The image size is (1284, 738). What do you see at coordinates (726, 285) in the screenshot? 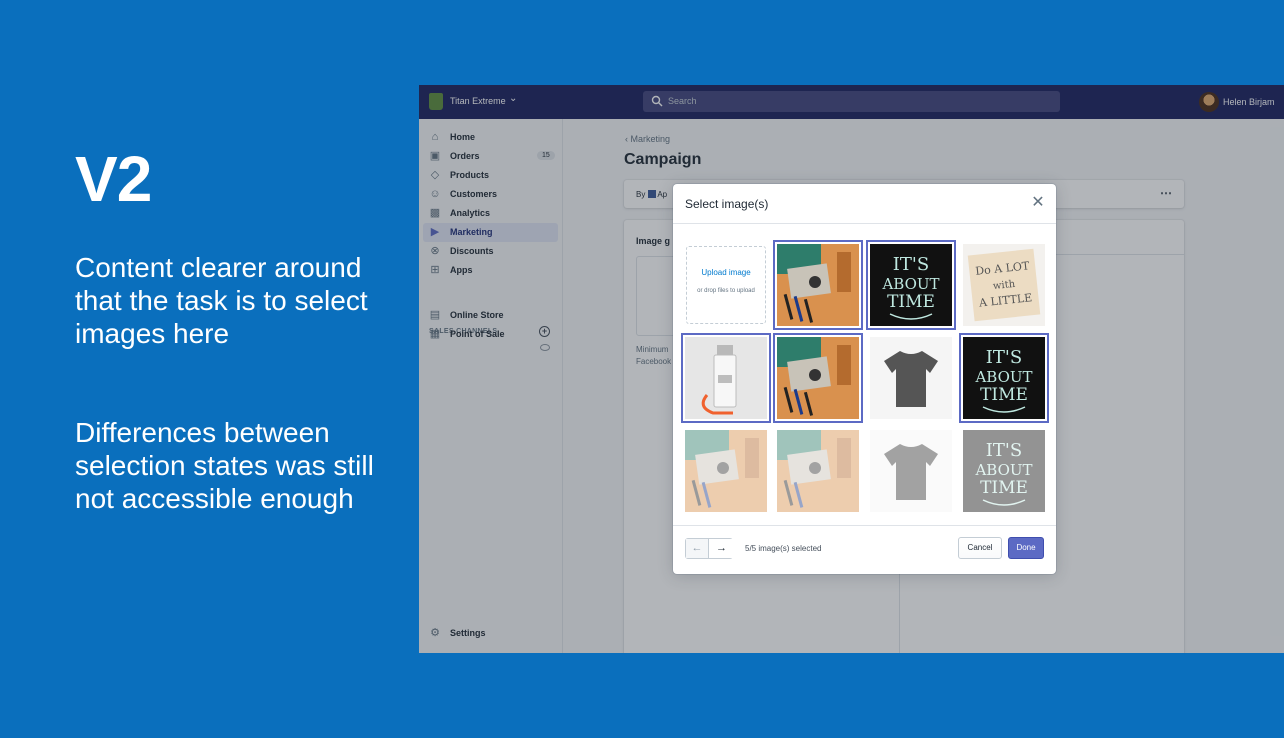
I see `upload-dropzone: Upload image or drop files to upload` at bounding box center [726, 285].